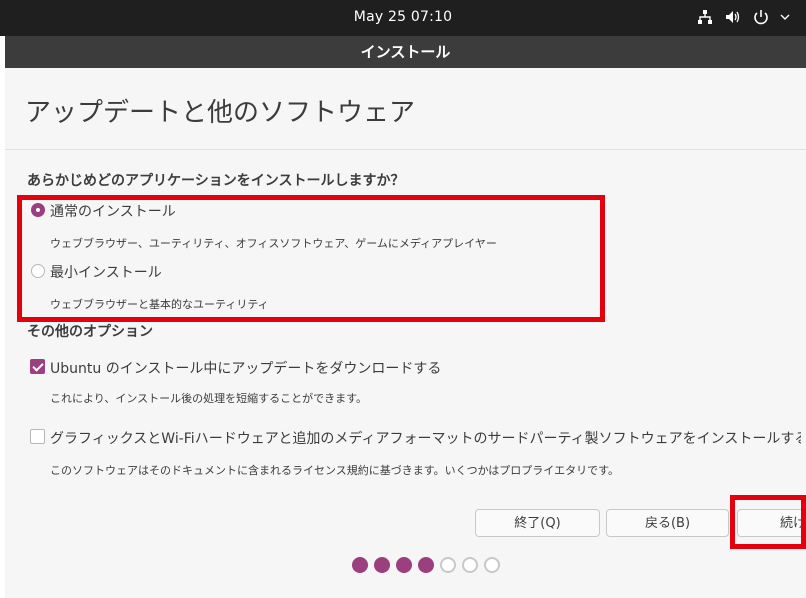  I want to click on network-icon, so click(705, 17).